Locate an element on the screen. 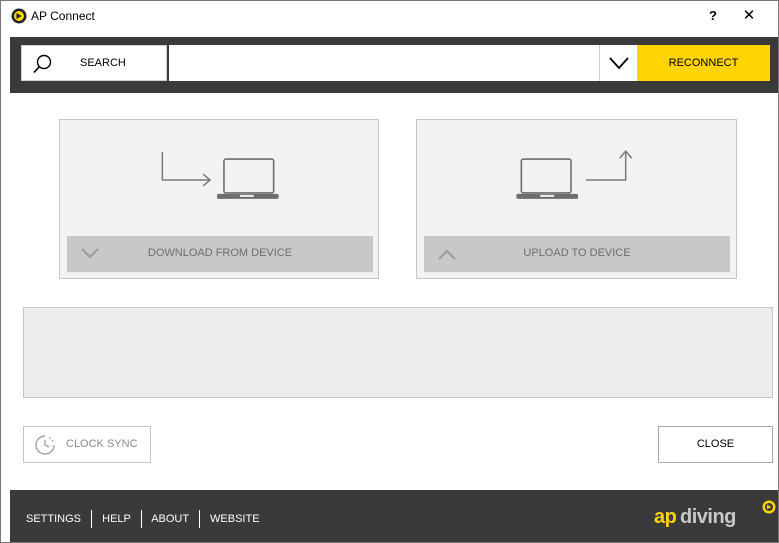 The image size is (779, 543). window-close-button: ✕ is located at coordinates (749, 16).